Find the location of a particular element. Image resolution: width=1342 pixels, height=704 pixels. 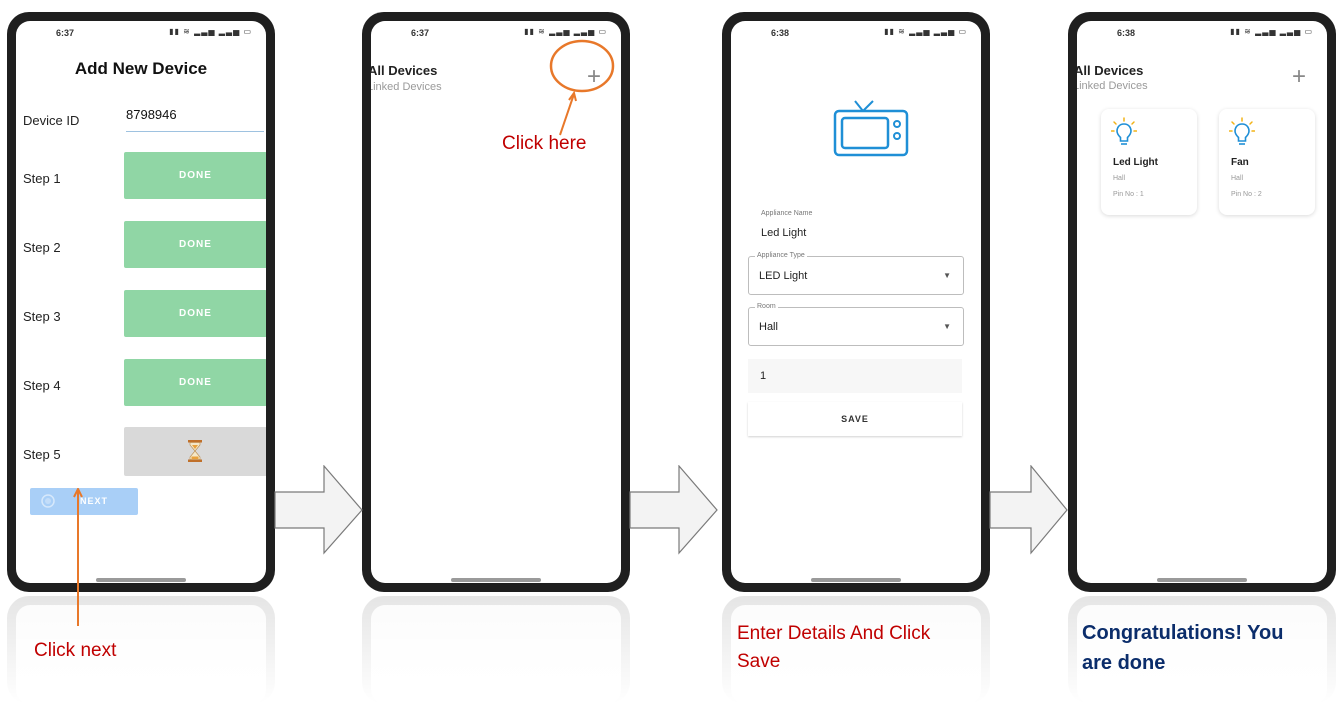

phone-reflection is located at coordinates (496, 650).